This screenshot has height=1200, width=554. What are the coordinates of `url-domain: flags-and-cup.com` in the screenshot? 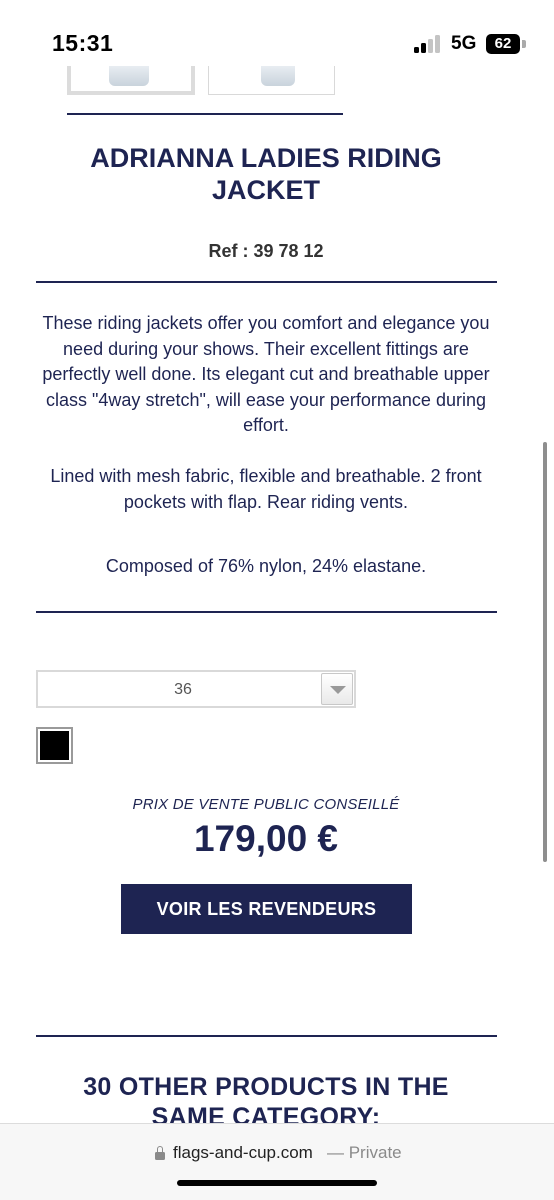 It's located at (243, 1152).